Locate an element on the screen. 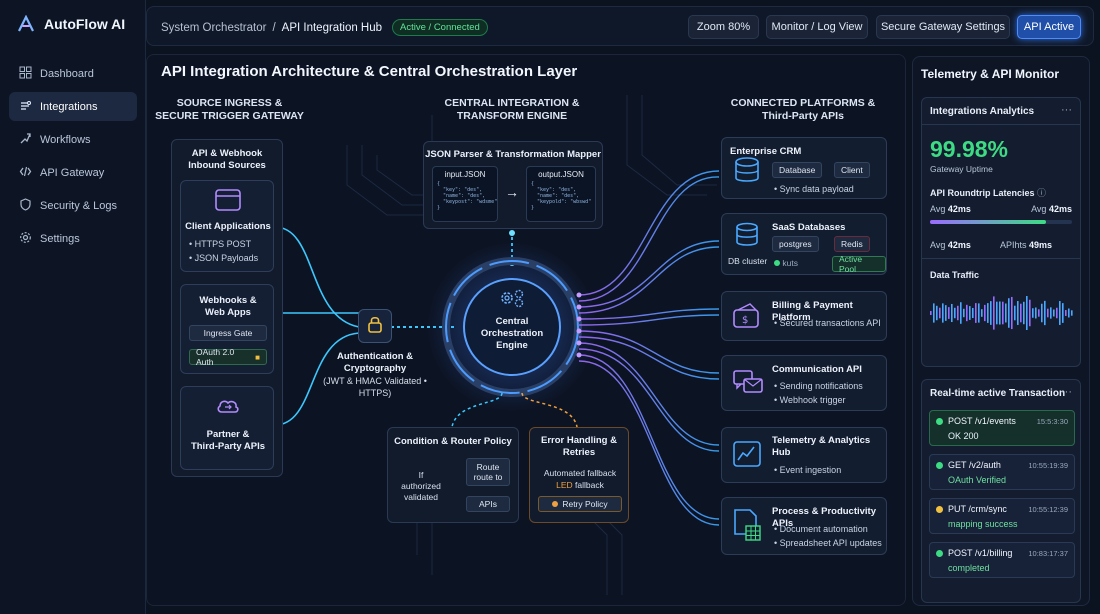  retry-policy-chip: Retry Policy is located at coordinates (580, 504).